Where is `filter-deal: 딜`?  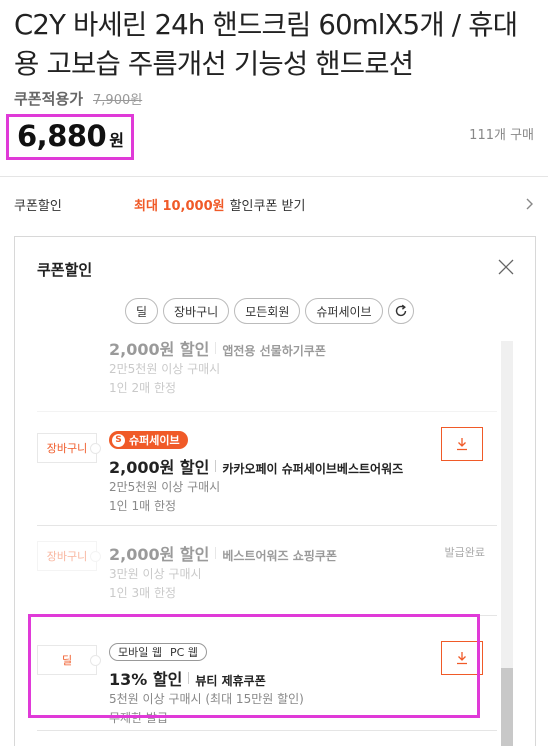
filter-deal: 딜 is located at coordinates (142, 311).